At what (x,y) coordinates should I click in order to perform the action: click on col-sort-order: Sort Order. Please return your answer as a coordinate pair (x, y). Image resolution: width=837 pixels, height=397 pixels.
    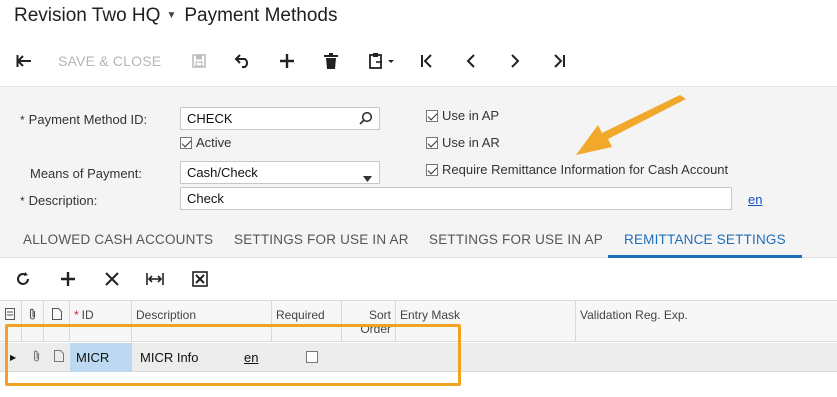
    Looking at the image, I should click on (369, 321).